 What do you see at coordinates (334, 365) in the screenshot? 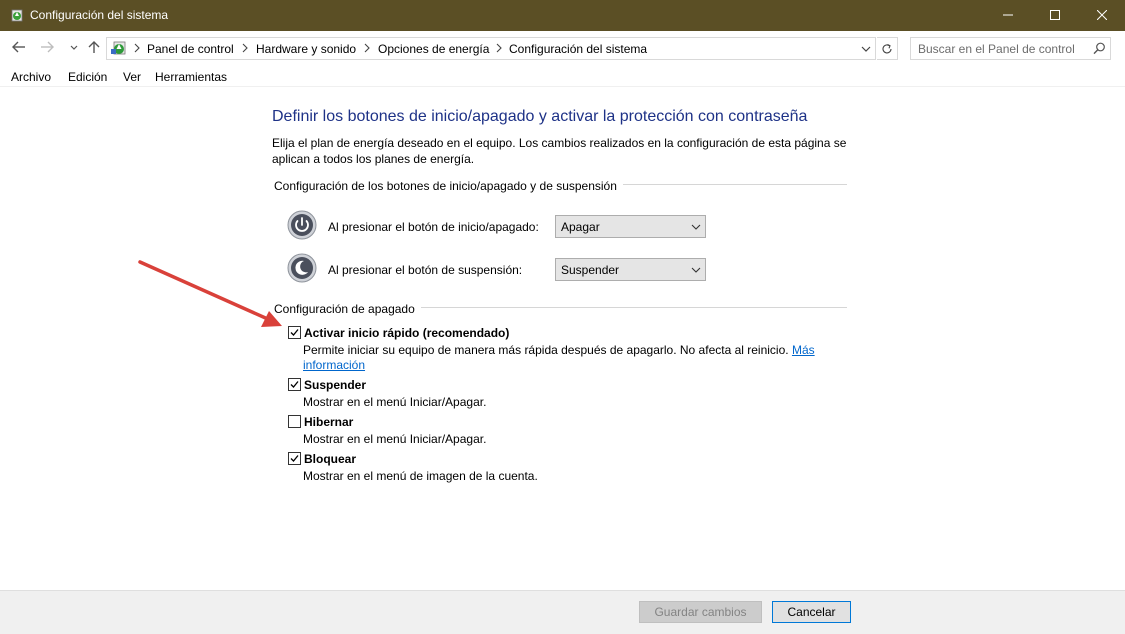
I see `more-info-link-part2: información` at bounding box center [334, 365].